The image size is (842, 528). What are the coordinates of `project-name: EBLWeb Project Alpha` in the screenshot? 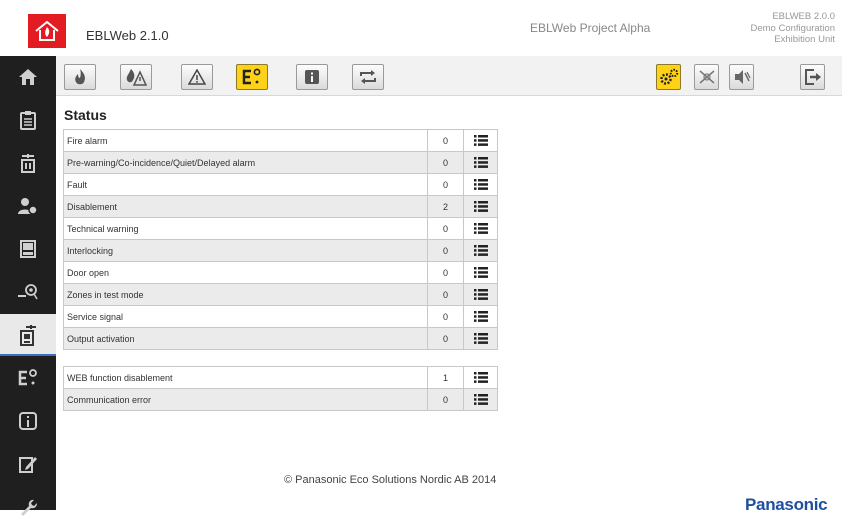 It's located at (590, 28).